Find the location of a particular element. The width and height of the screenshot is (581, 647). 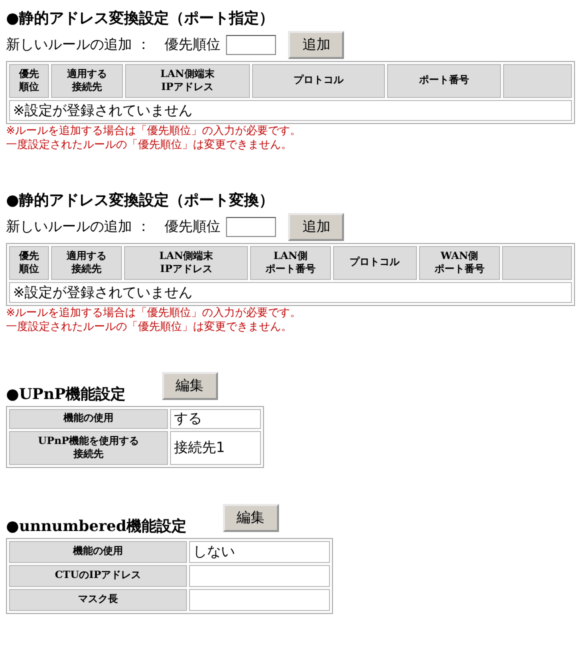

setting-value: 接続先1 is located at coordinates (215, 448).